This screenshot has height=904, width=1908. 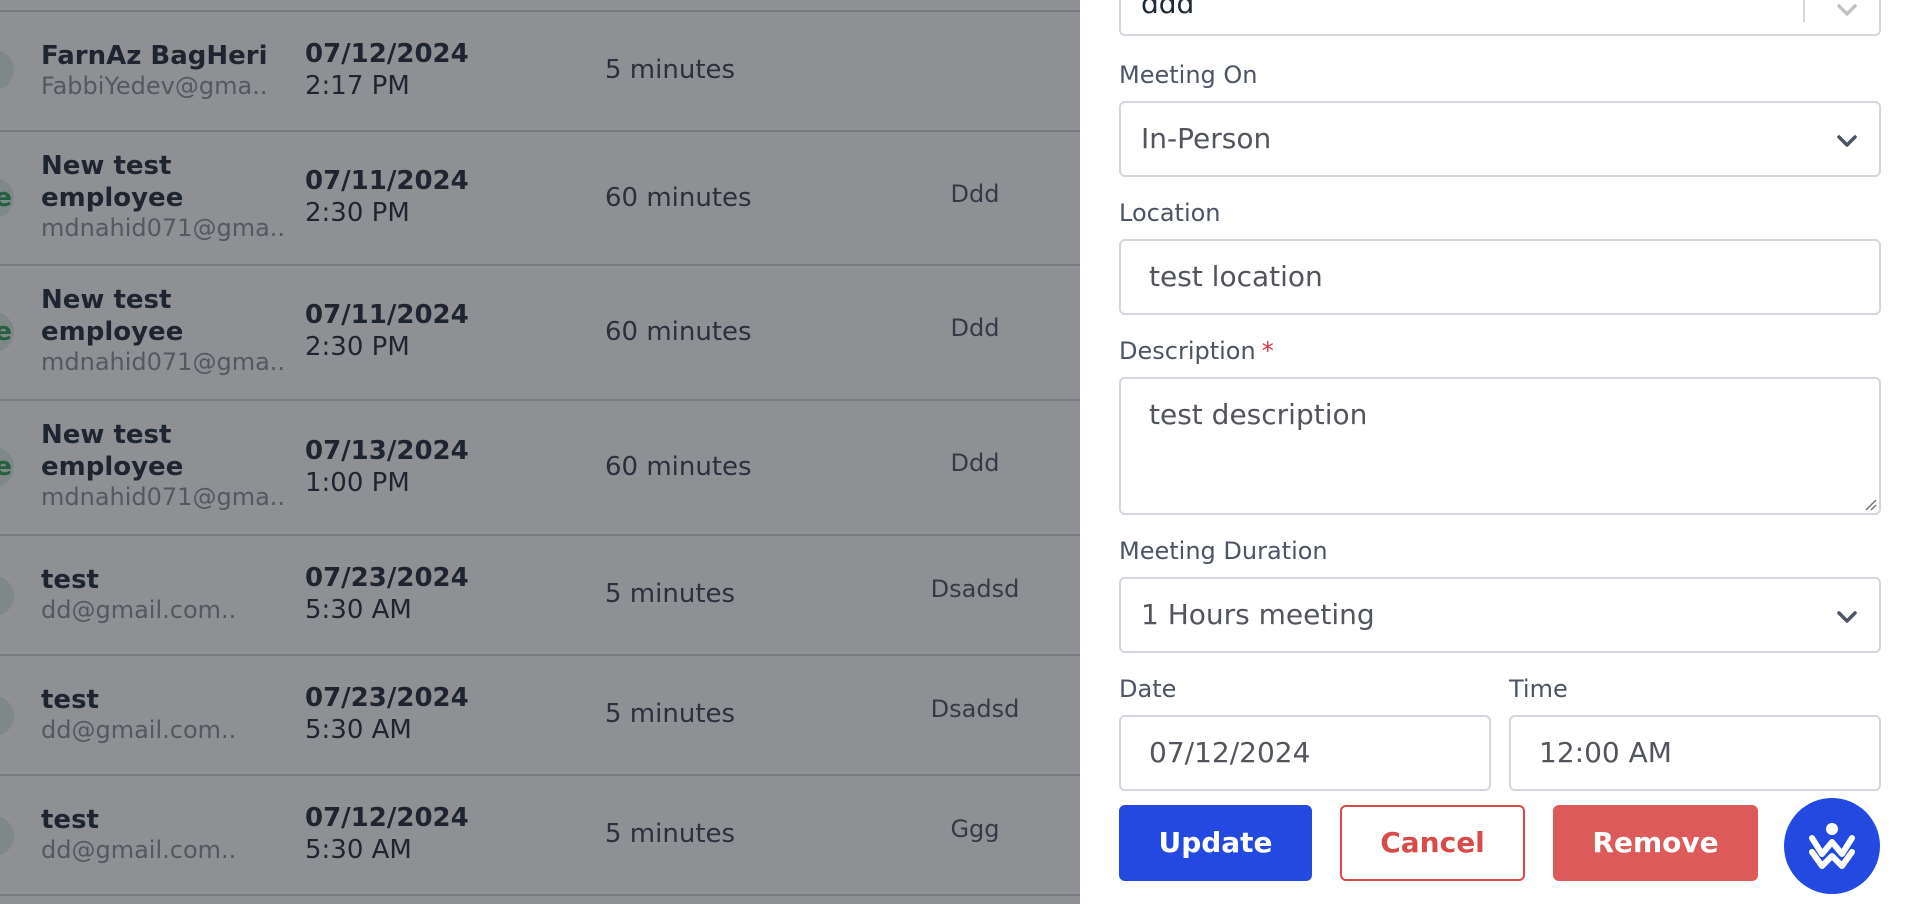 I want to click on description-label-text: Description, so click(x=1187, y=351).